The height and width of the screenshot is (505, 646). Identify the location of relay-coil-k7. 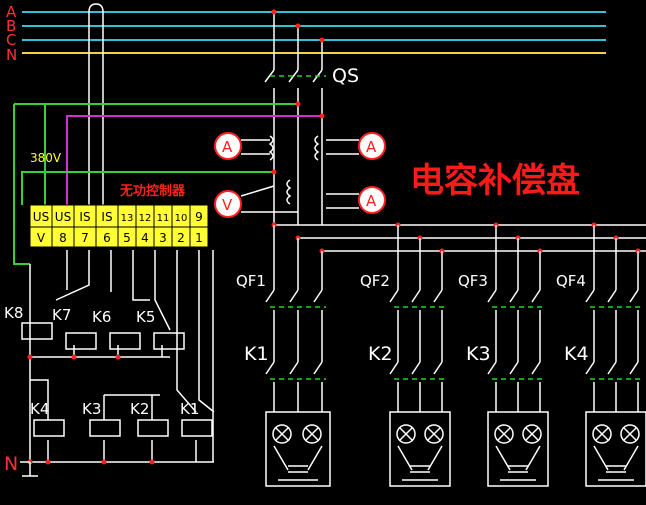
(81, 341).